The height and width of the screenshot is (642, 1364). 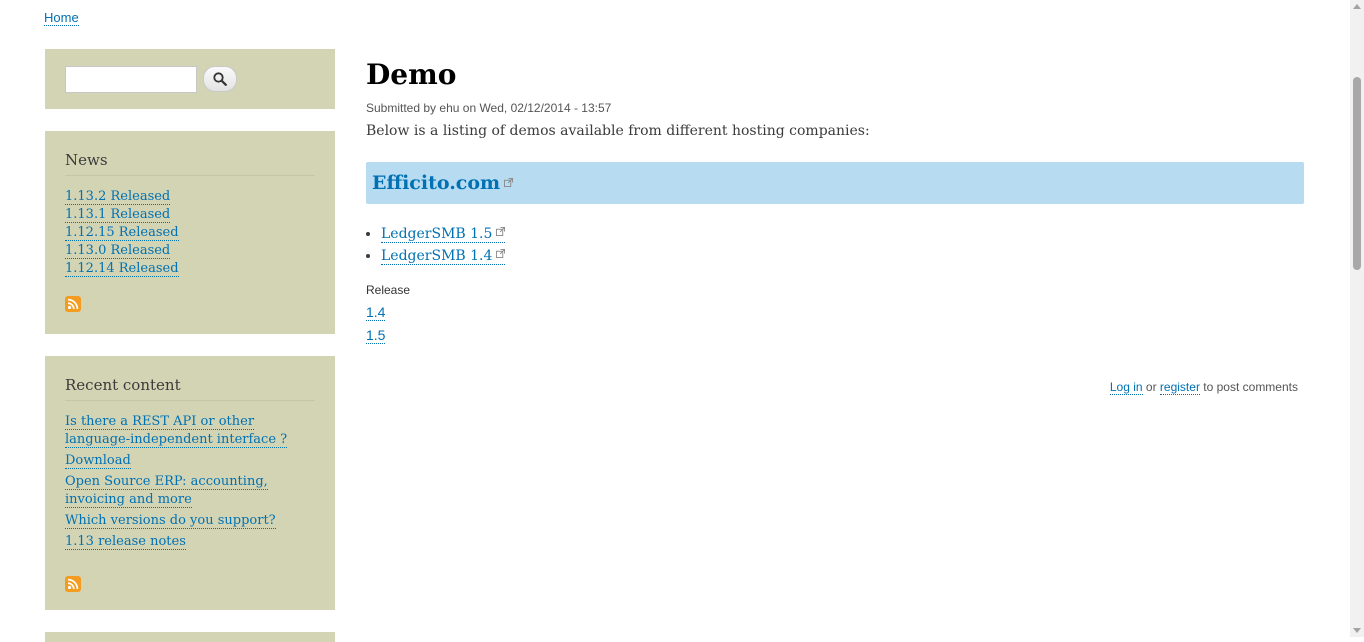 What do you see at coordinates (131, 79) in the screenshot?
I see `search-input` at bounding box center [131, 79].